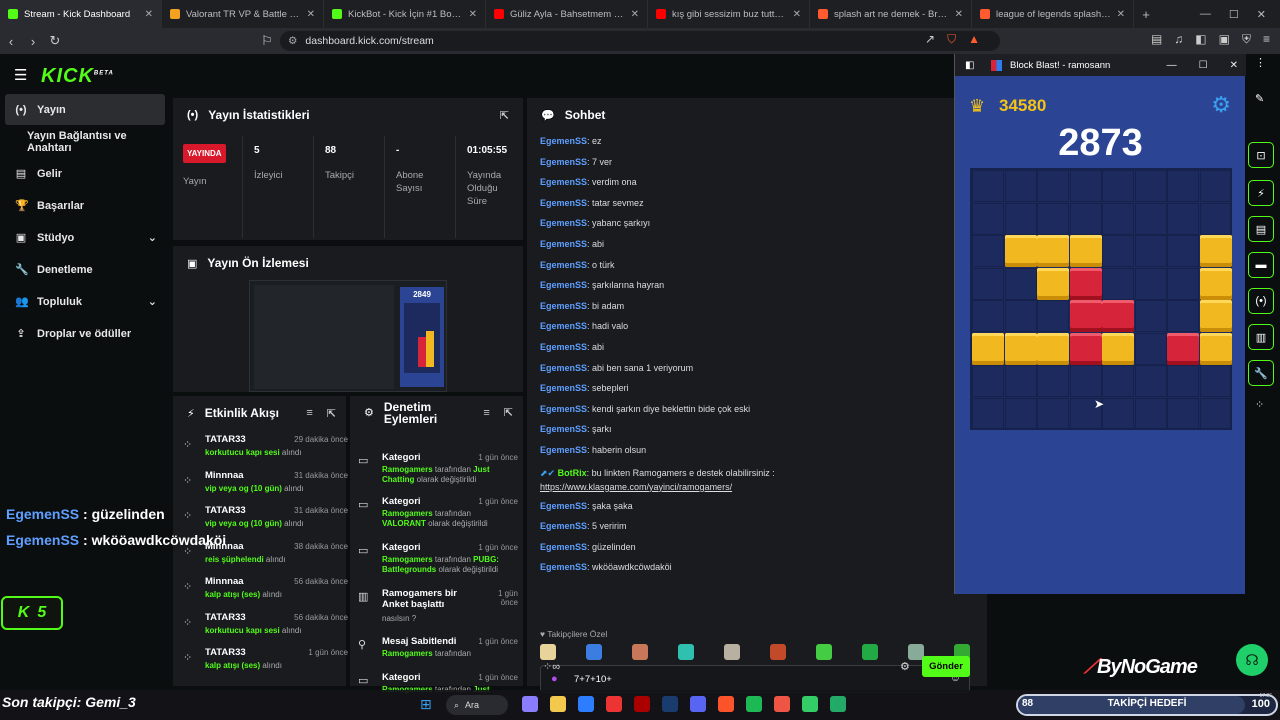  What do you see at coordinates (729, 14) in the screenshot?
I see `browser-tab: kış gibi sessizim buz tuttu şehrim - Y ✕` at bounding box center [729, 14].